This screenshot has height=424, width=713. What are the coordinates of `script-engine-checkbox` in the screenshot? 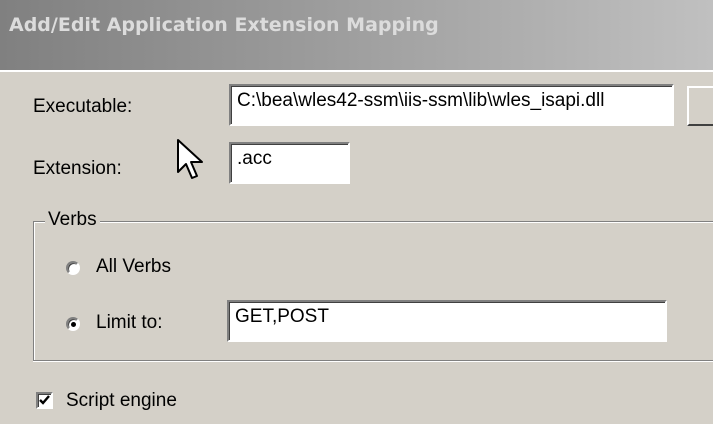 It's located at (44, 400).